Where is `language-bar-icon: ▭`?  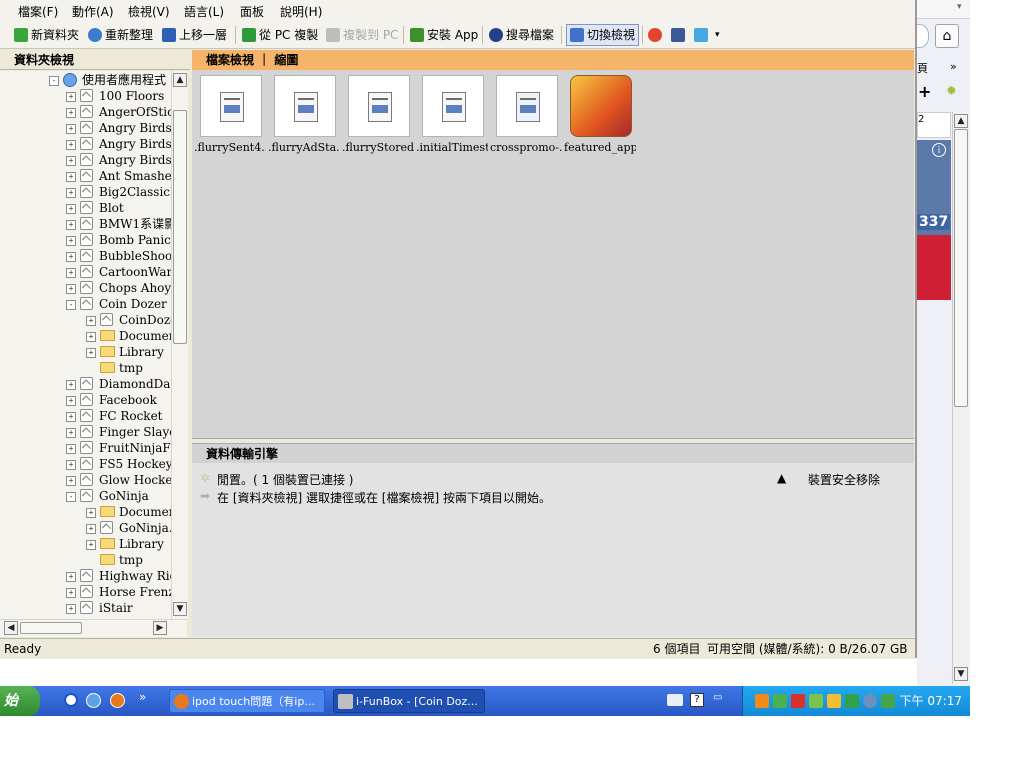
language-bar-icon: ▭ is located at coordinates (717, 697).